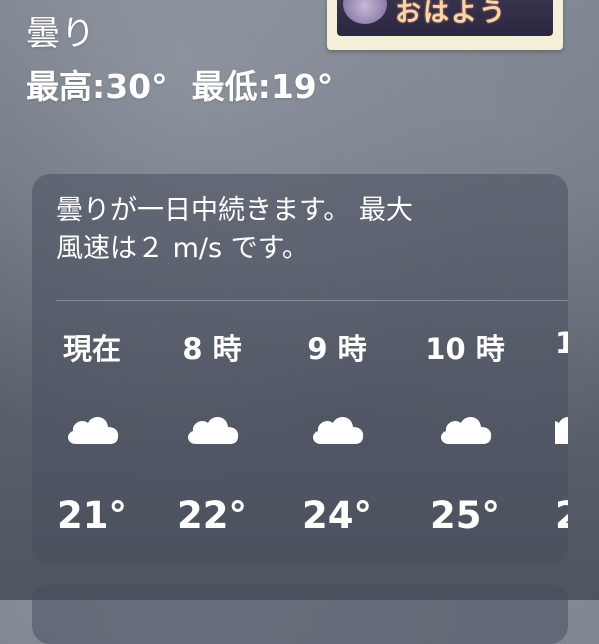 The image size is (599, 644). I want to click on next-forecast-card, so click(300, 614).